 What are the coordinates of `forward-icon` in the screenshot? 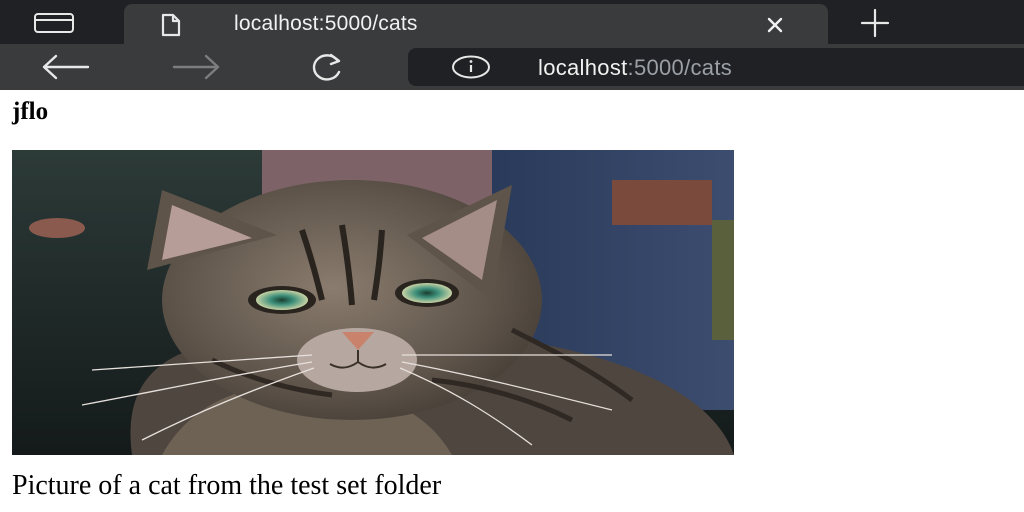 It's located at (196, 67).